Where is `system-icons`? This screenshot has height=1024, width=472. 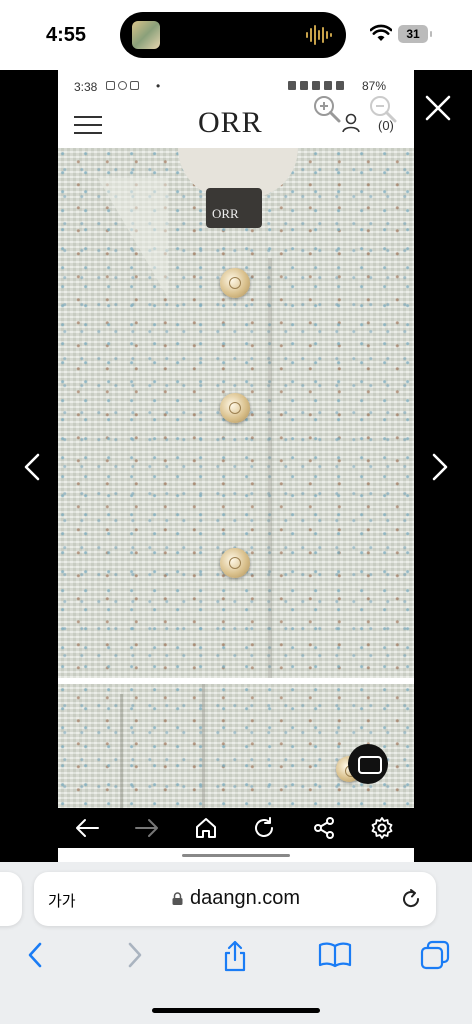 system-icons is located at coordinates (316, 85).